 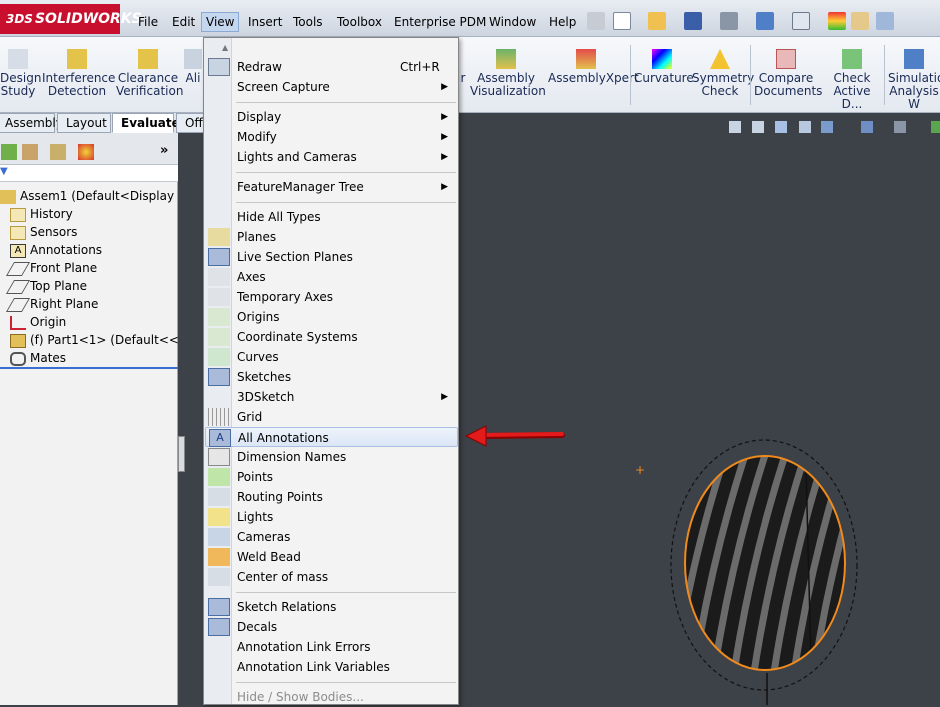 I want to click on featuremanager-tab-icon, so click(x=9, y=152).